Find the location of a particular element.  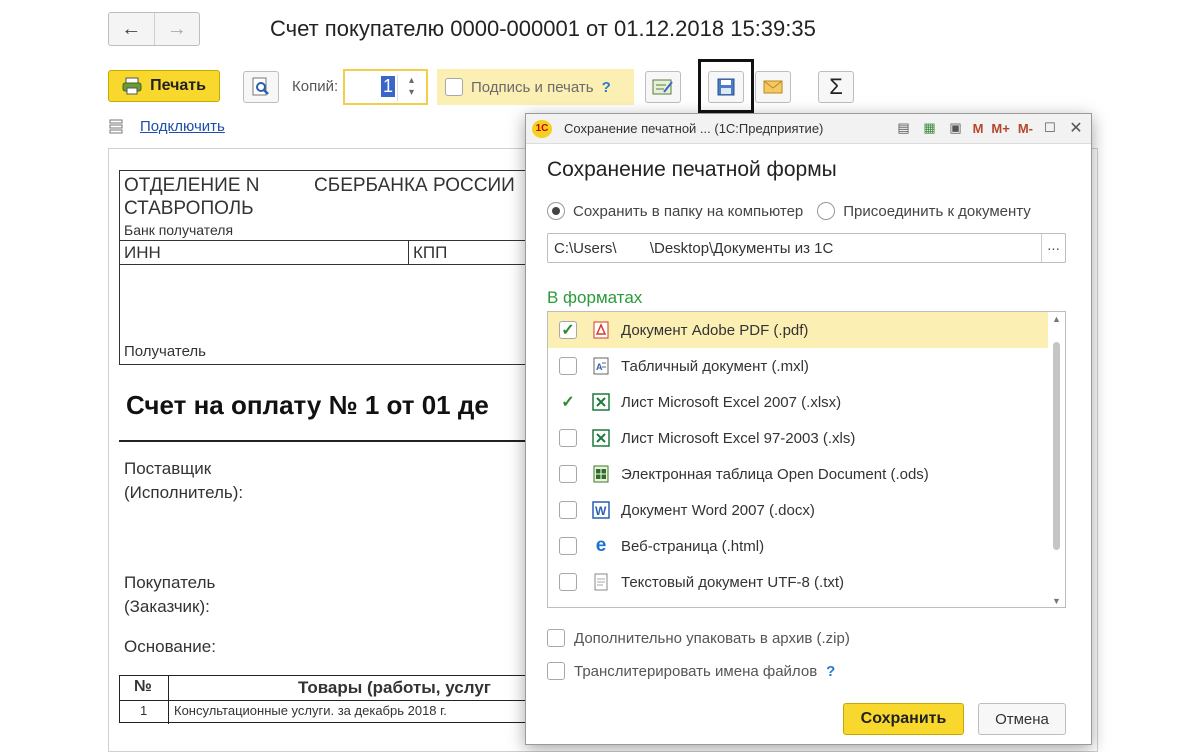

format-item-html: e Веб-страница (.html) is located at coordinates (798, 546).